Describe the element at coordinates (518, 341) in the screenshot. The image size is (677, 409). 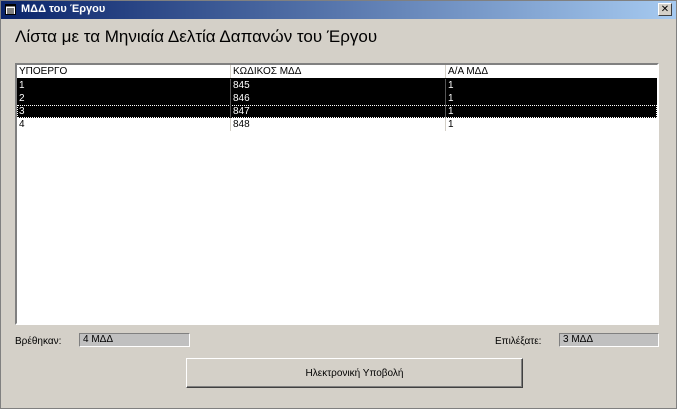
I see `selected-label: Επιλέξατε:` at that location.